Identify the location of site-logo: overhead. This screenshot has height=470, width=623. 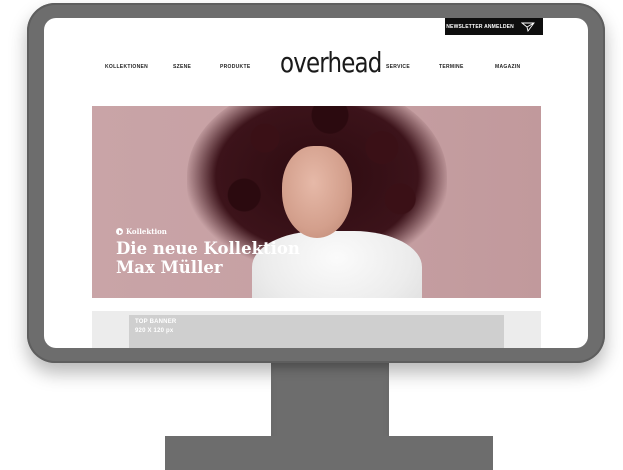
(331, 63).